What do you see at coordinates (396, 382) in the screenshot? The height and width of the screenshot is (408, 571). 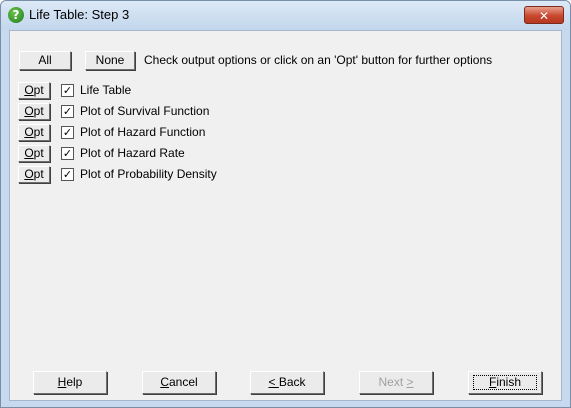 I see `next-button: Next >` at bounding box center [396, 382].